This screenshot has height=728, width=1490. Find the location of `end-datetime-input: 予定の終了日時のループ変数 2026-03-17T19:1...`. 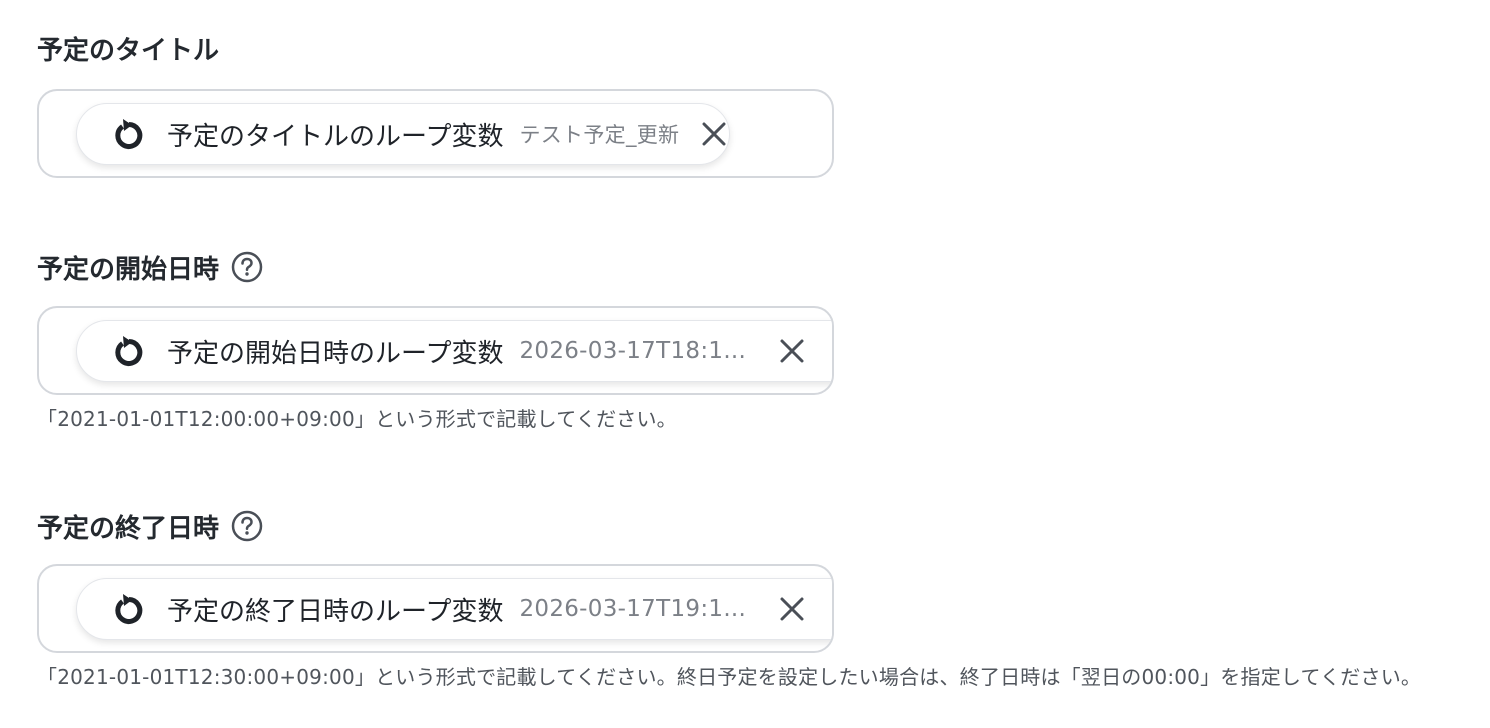

end-datetime-input: 予定の終了日時のループ変数 2026-03-17T19:1... is located at coordinates (435, 608).